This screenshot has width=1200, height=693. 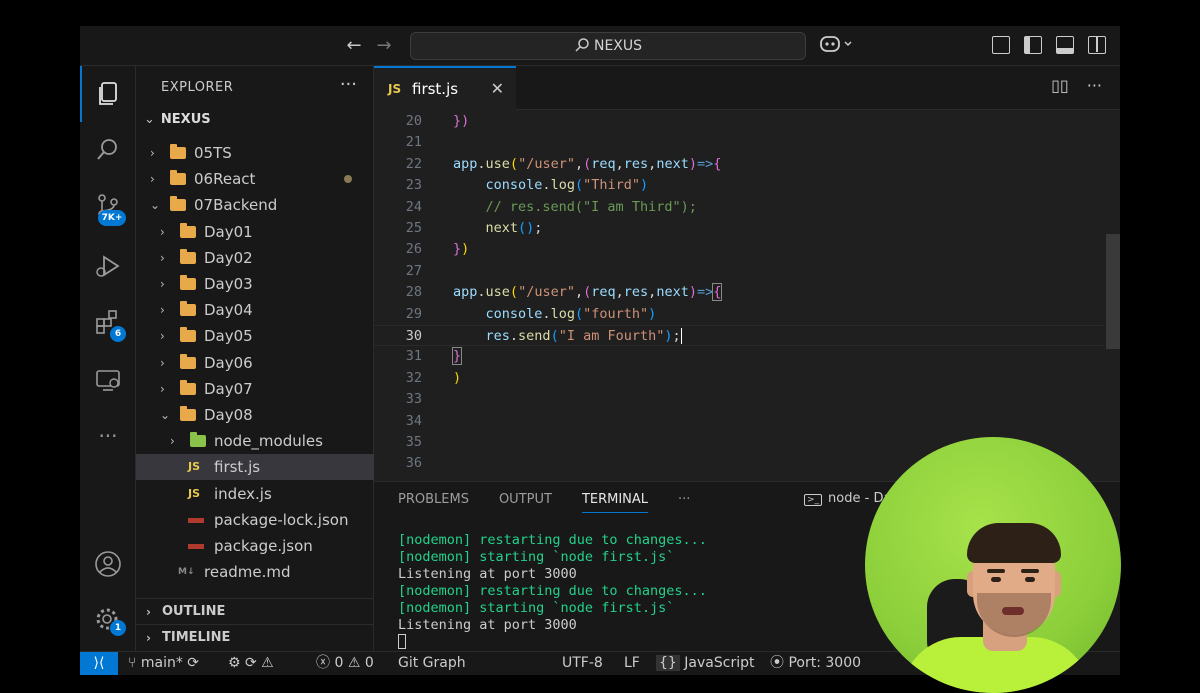 I want to click on terminal-line: [nodemon] starting `node first.js`, so click(x=536, y=557).